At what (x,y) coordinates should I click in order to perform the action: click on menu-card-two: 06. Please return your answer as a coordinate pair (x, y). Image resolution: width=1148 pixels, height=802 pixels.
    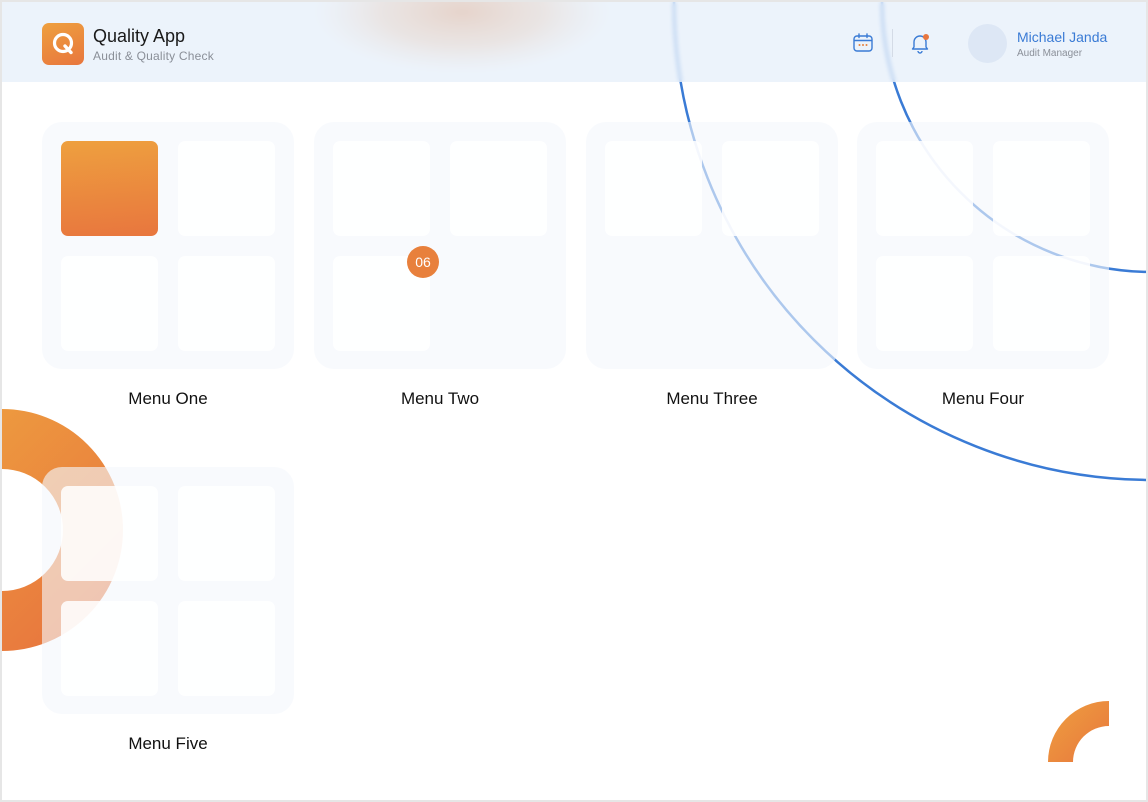
    Looking at the image, I should click on (440, 245).